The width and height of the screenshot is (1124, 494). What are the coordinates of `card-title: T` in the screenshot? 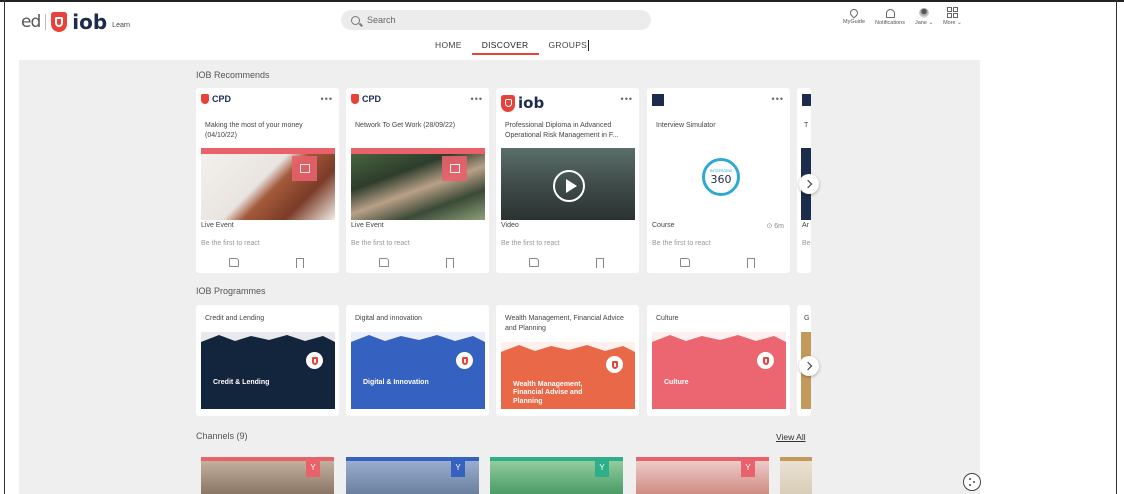 It's located at (806, 125).